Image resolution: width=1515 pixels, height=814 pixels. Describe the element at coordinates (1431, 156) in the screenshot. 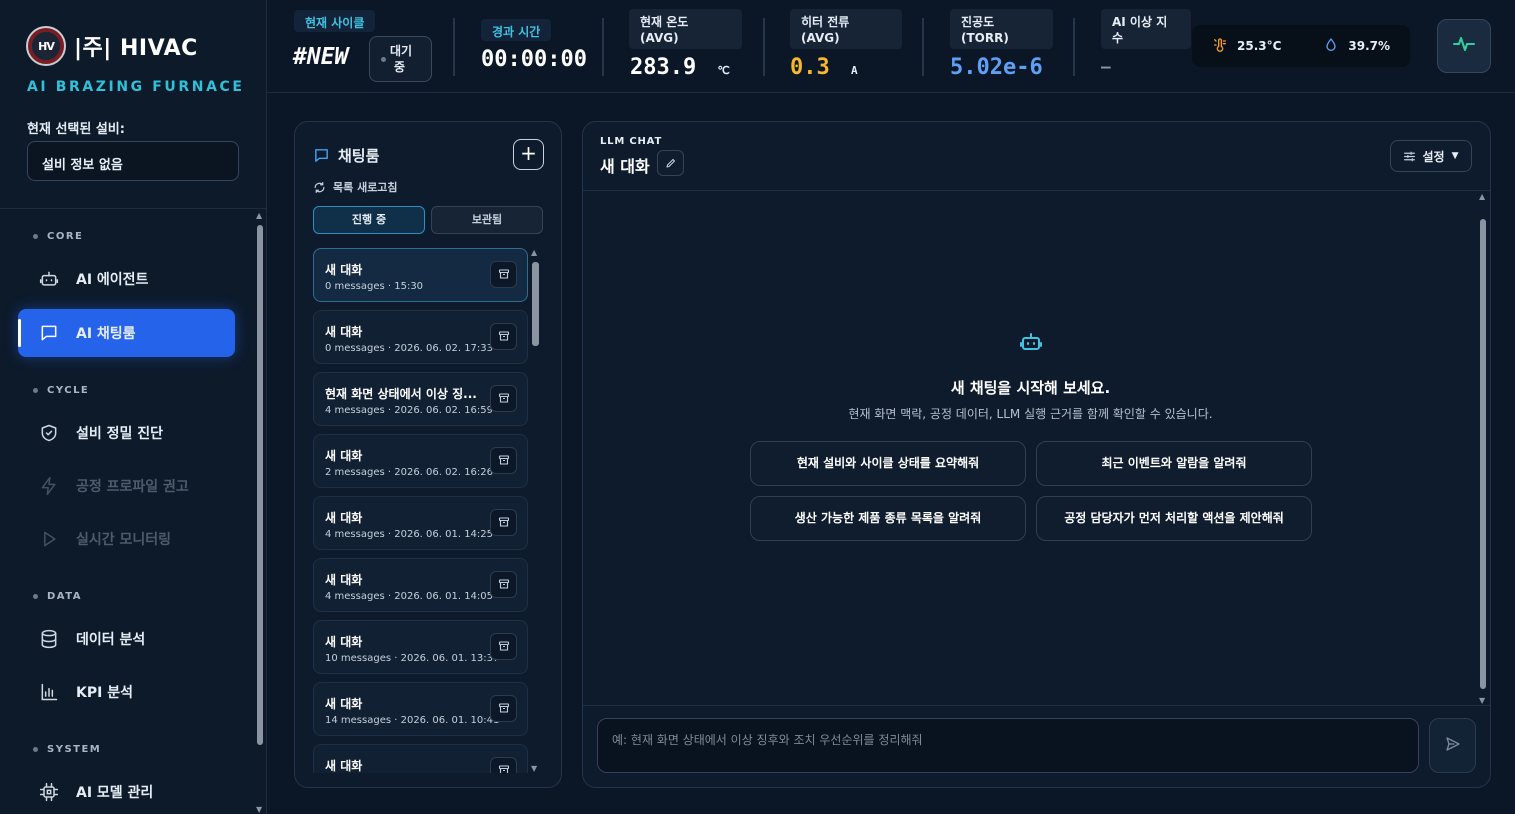

I see `settings-dropdown: 설정 ▼` at that location.